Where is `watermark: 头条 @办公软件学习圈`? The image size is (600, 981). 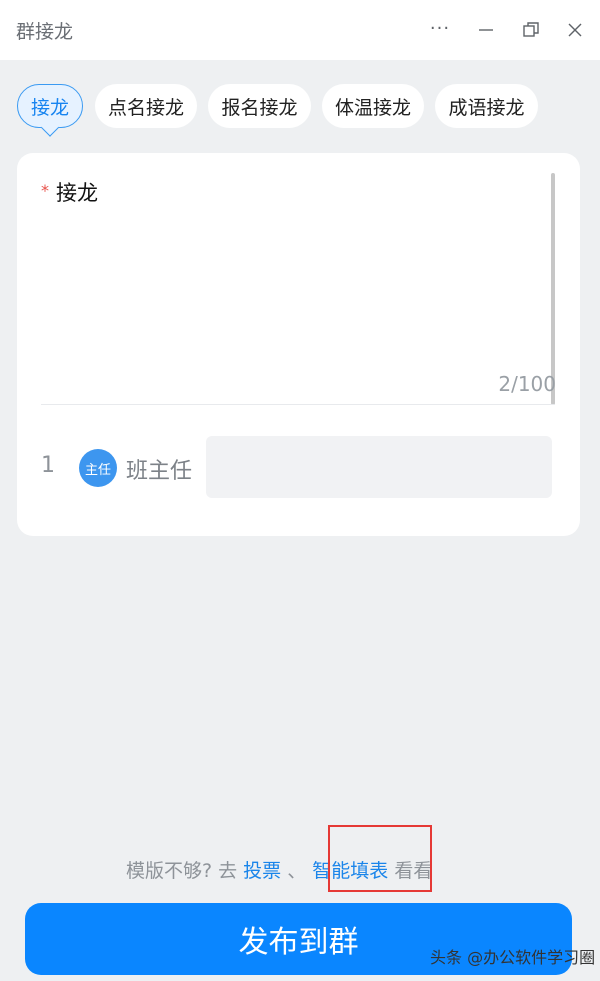 watermark: 头条 @办公软件学习圈 is located at coordinates (512, 956).